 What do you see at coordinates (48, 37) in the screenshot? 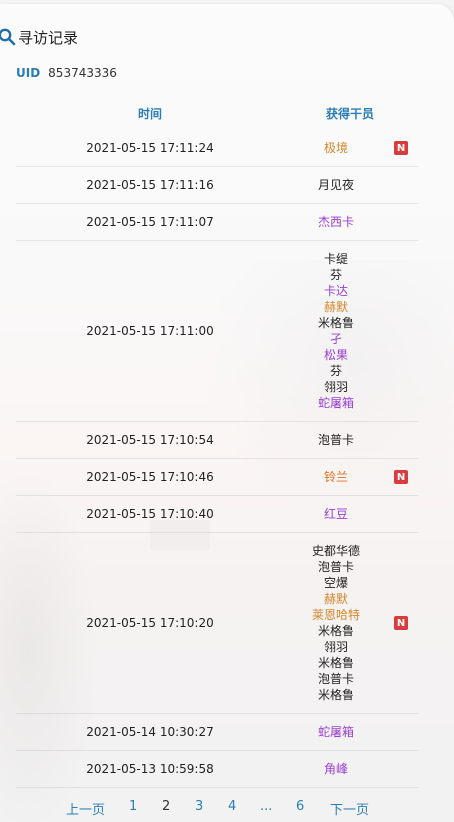
I see `page-title: 寻访记录` at bounding box center [48, 37].